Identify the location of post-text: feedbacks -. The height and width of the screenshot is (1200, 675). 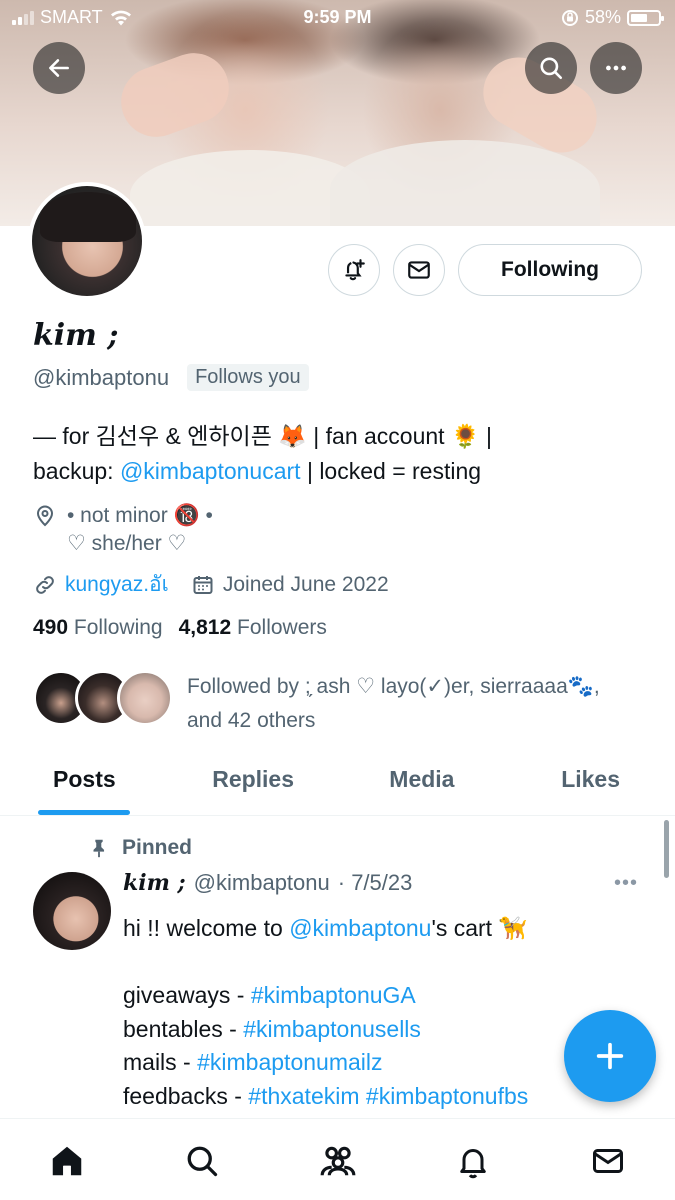
(186, 1095).